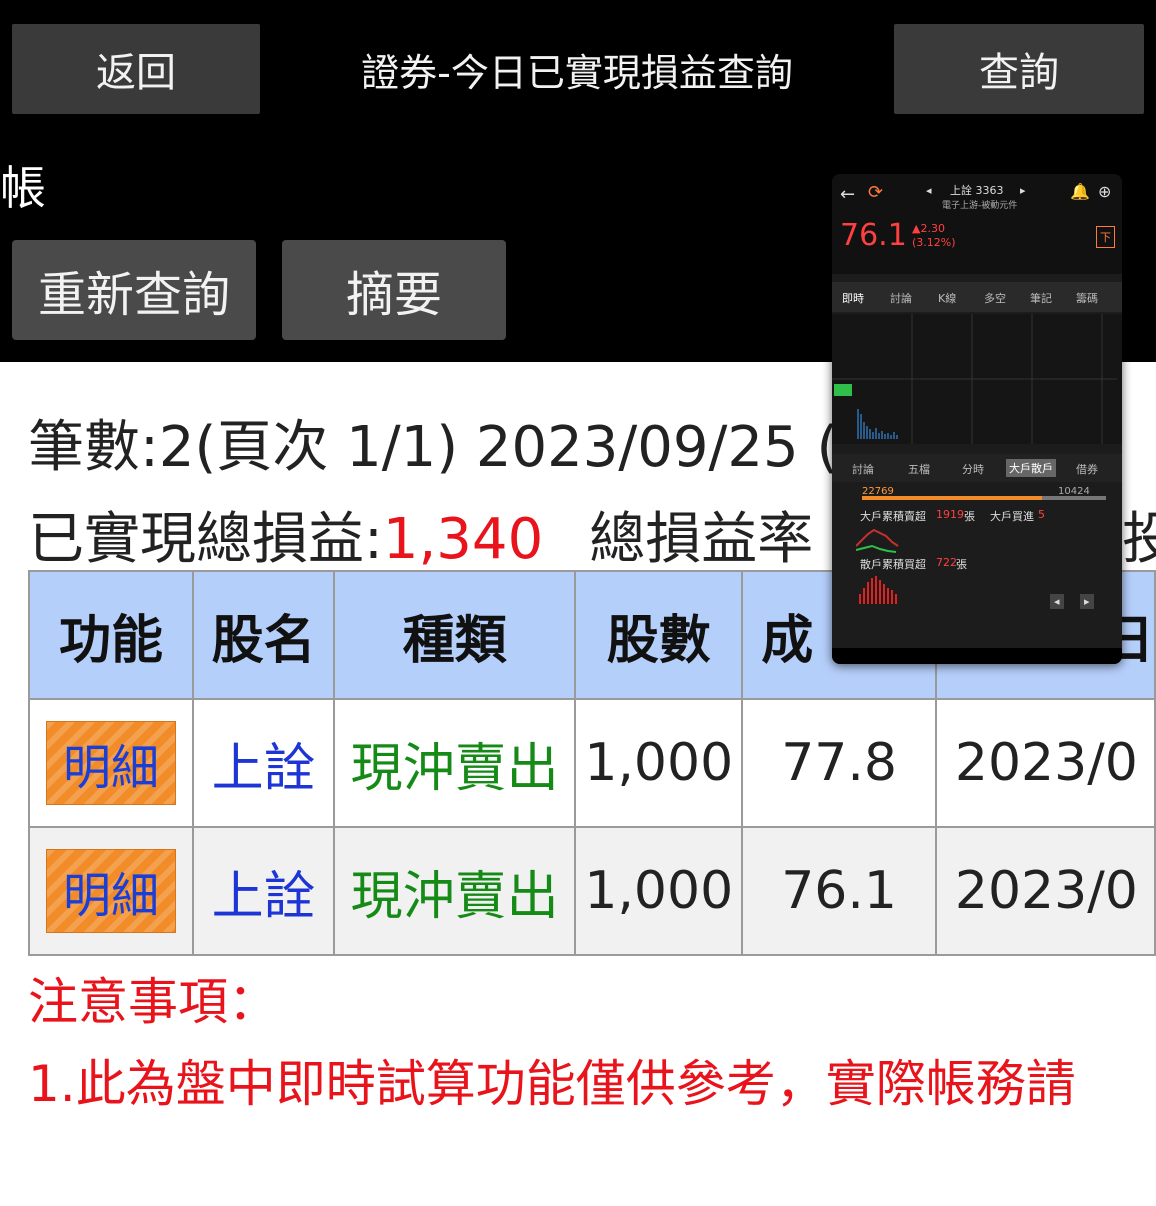  I want to click on mini-change: ▲2.30, so click(928, 228).